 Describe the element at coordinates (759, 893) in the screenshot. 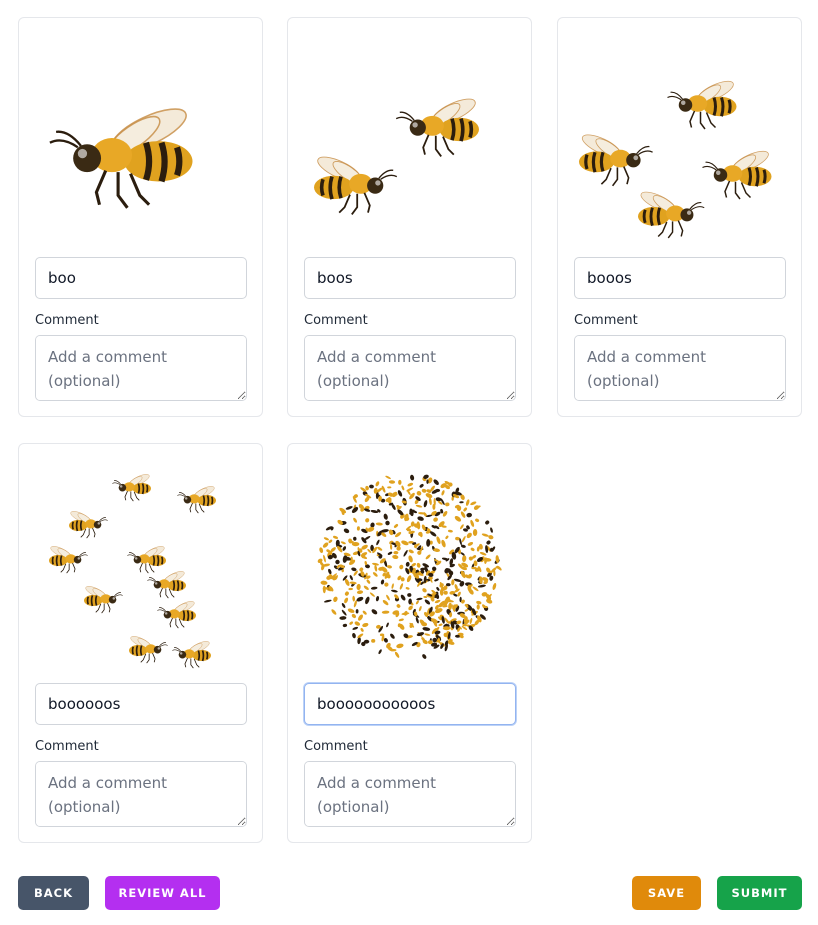

I see `submit-button: SUBMIT` at that location.